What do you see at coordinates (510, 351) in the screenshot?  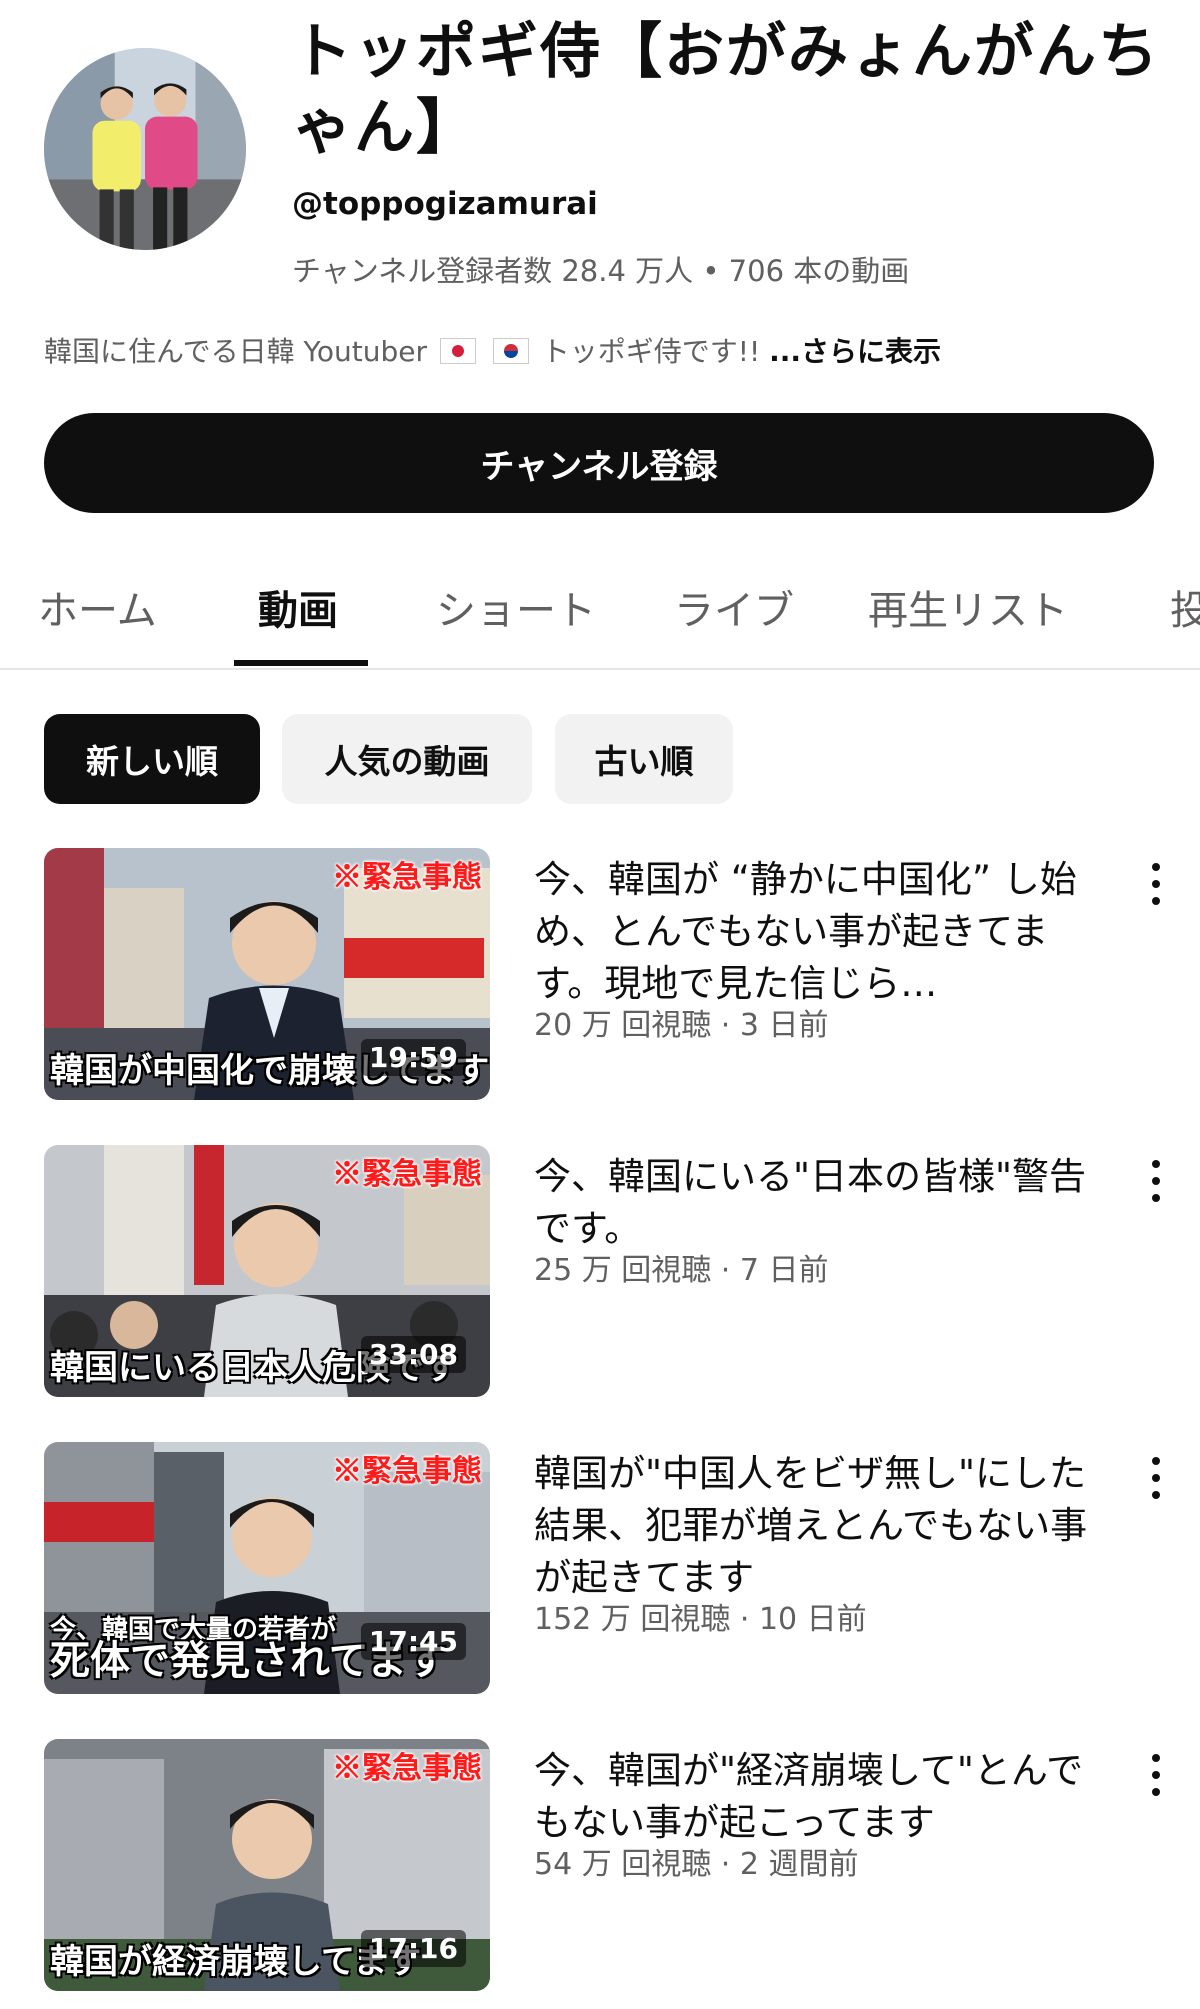 I see `korea-flag-icon` at bounding box center [510, 351].